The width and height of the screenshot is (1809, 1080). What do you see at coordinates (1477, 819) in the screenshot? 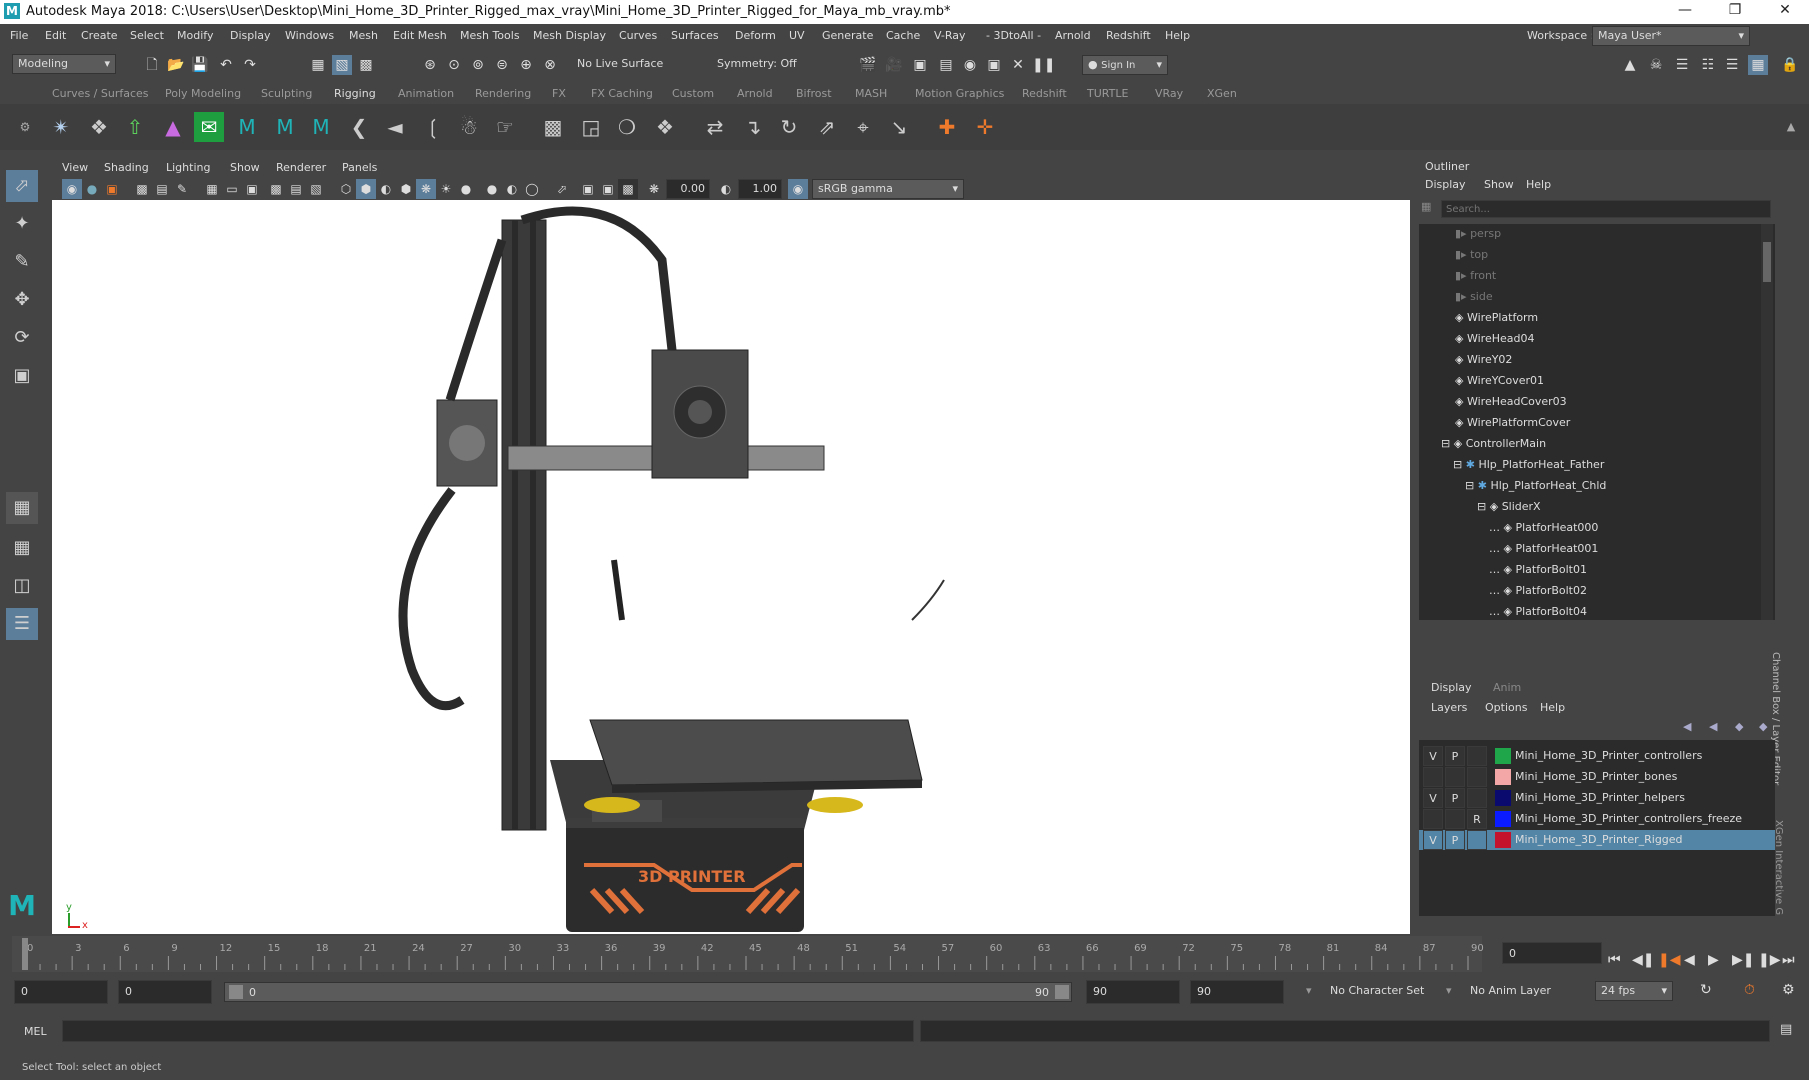
I see `display-type-toggle: R` at bounding box center [1477, 819].